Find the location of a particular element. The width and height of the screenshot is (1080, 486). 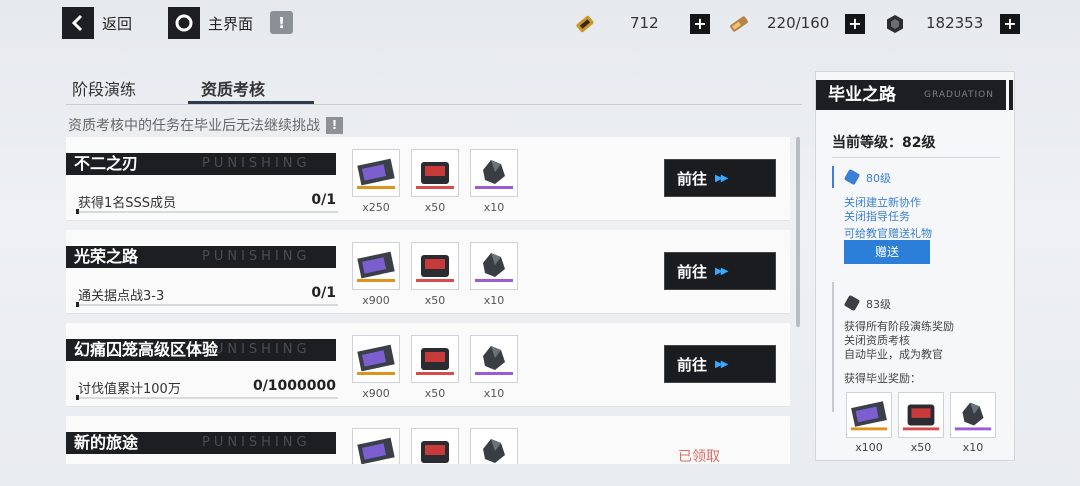

home-button: 主界面 is located at coordinates (211, 23).